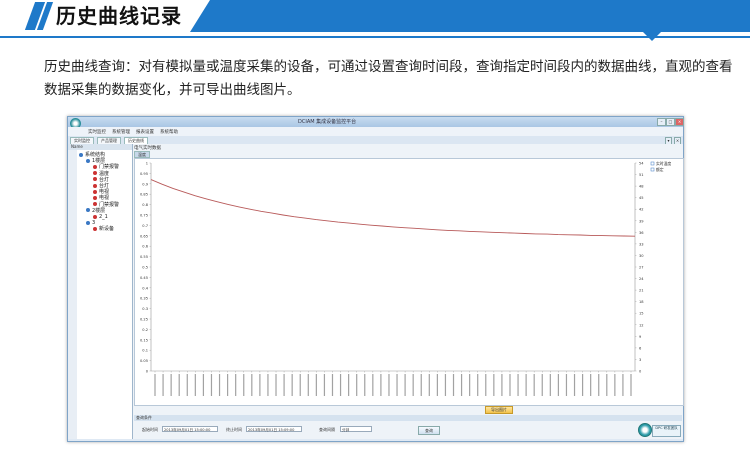 The width and height of the screenshot is (750, 452). I want to click on tree-item: 2楼层, so click(95, 211).